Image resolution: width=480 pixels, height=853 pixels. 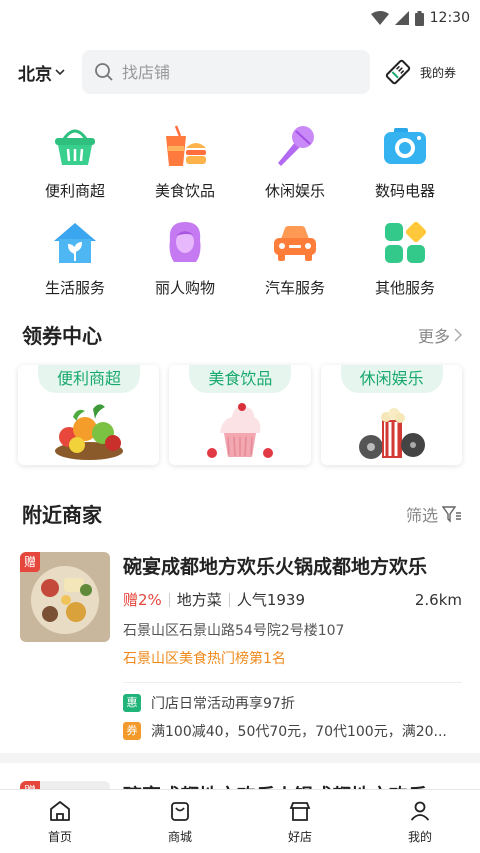 I want to click on bottom-tab-bar: 首页 商城 好店 我的, so click(x=240, y=821).